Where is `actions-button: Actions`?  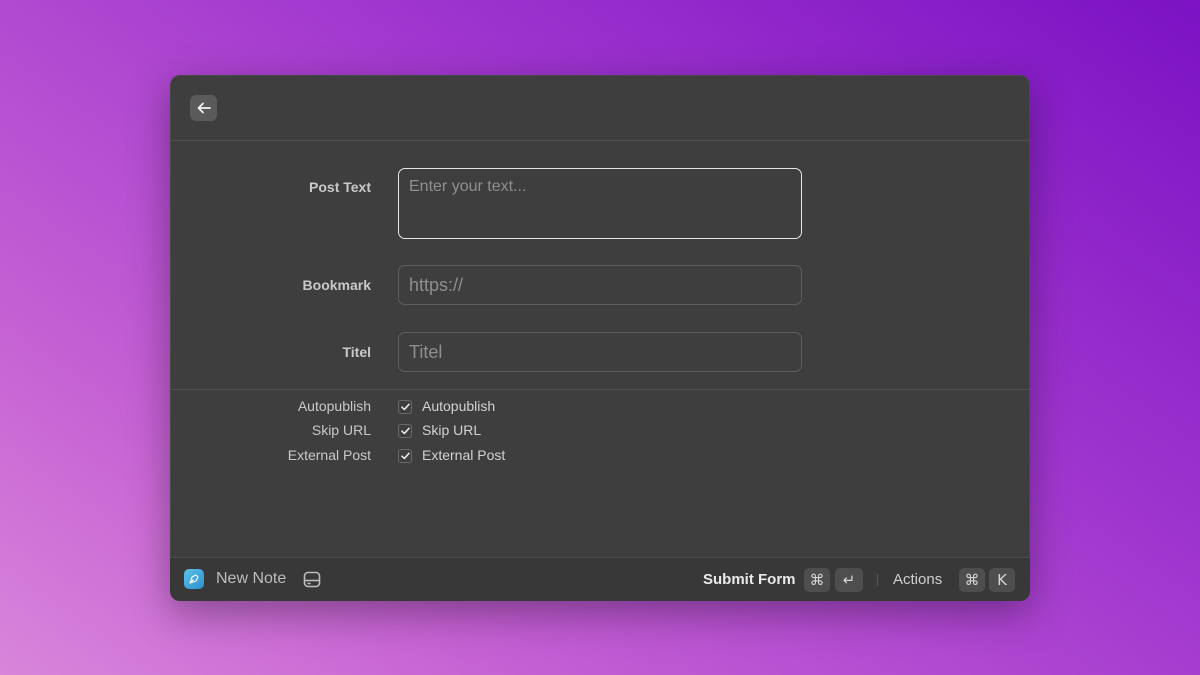 actions-button: Actions is located at coordinates (917, 579).